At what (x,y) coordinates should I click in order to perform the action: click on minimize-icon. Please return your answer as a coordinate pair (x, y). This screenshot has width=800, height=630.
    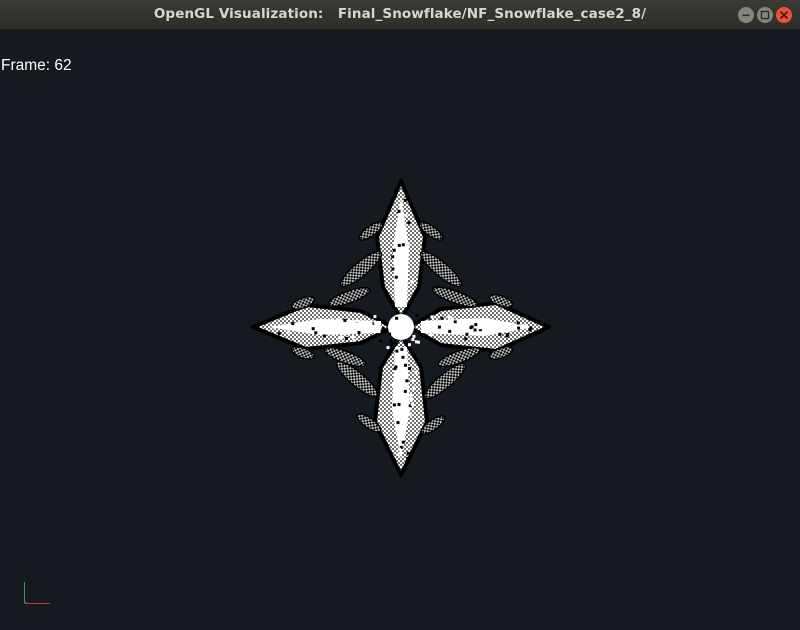
    Looking at the image, I should click on (746, 15).